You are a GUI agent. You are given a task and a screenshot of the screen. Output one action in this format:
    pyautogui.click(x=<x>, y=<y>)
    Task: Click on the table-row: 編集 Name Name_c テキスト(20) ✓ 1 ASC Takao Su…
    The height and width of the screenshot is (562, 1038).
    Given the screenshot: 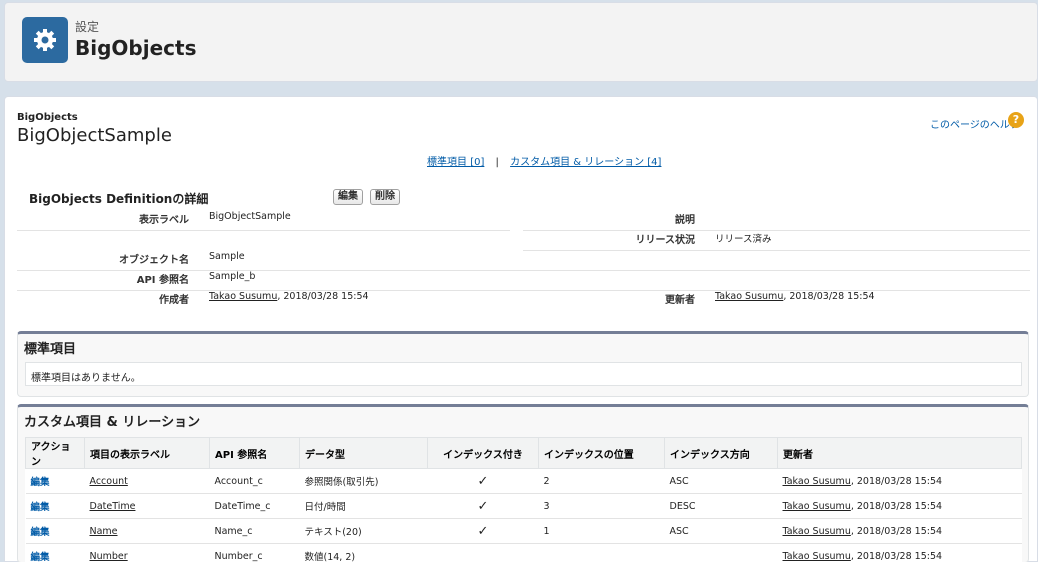 What is the action you would take?
    pyautogui.click(x=523, y=531)
    